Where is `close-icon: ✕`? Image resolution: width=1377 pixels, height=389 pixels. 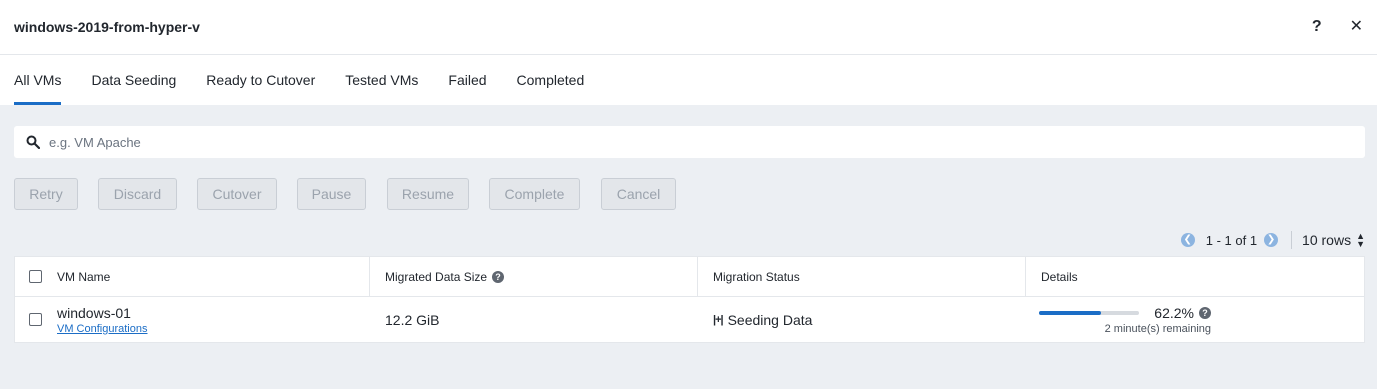 close-icon: ✕ is located at coordinates (1356, 27).